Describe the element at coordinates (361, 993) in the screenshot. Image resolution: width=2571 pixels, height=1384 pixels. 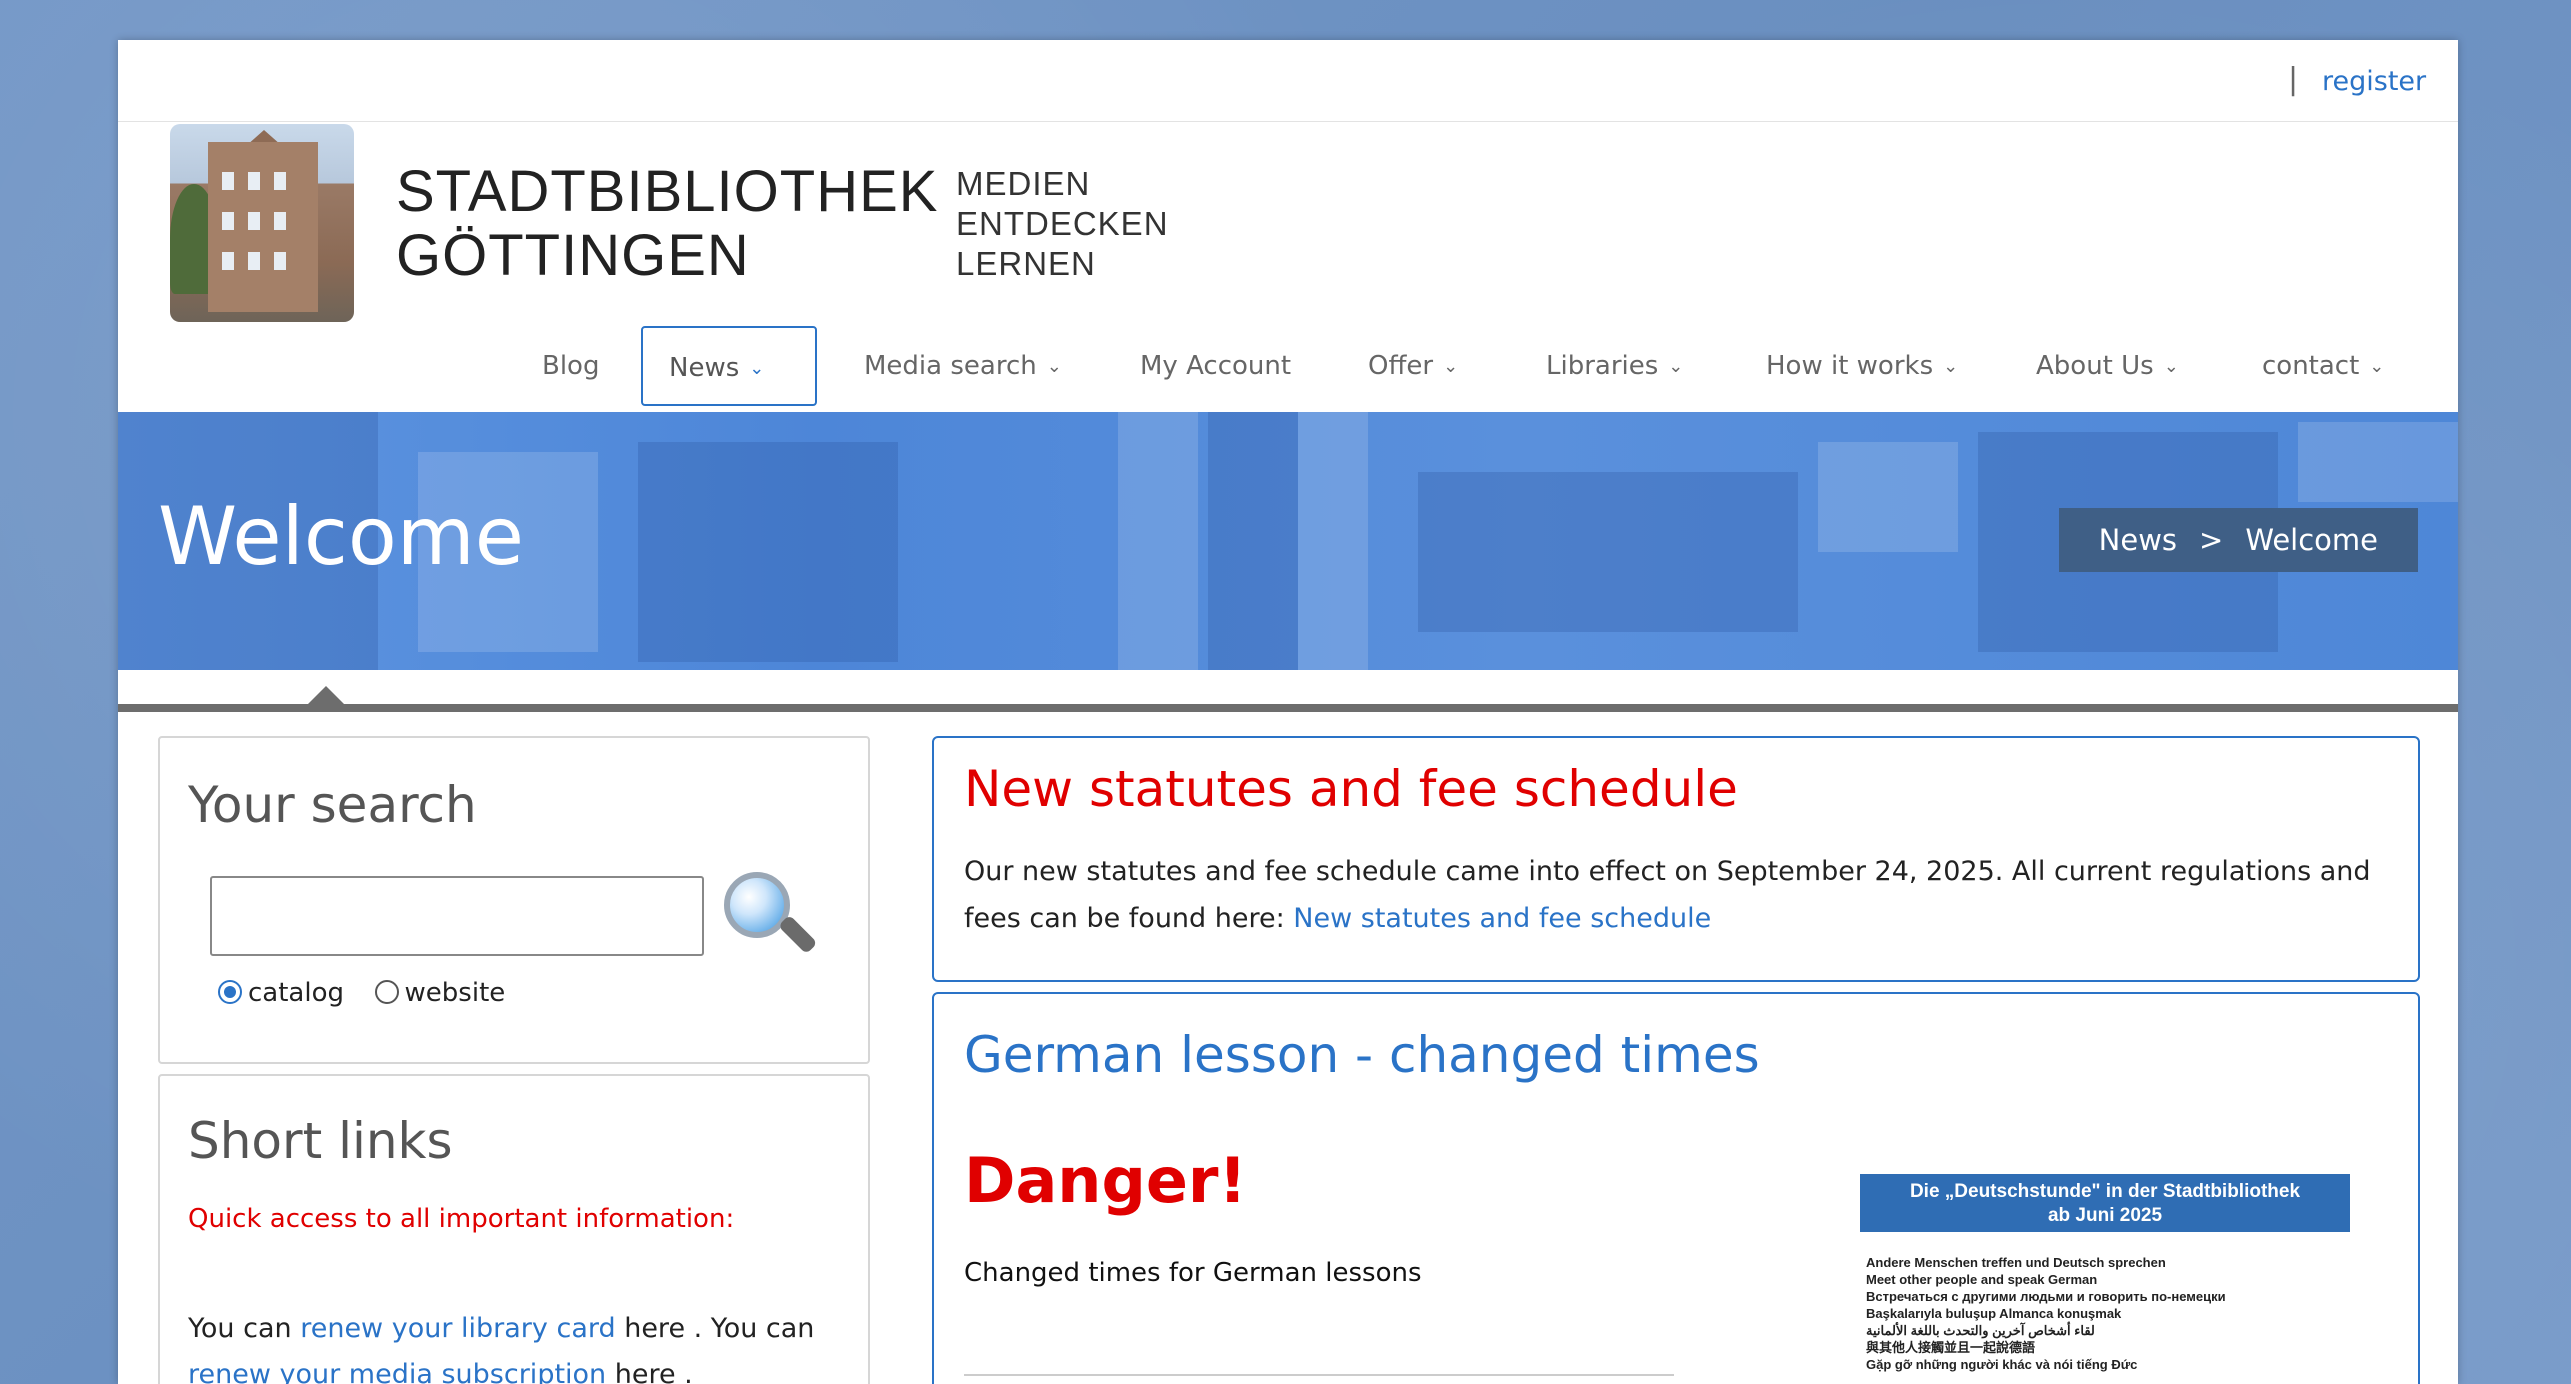
I see `search-scope: catalog website` at that location.